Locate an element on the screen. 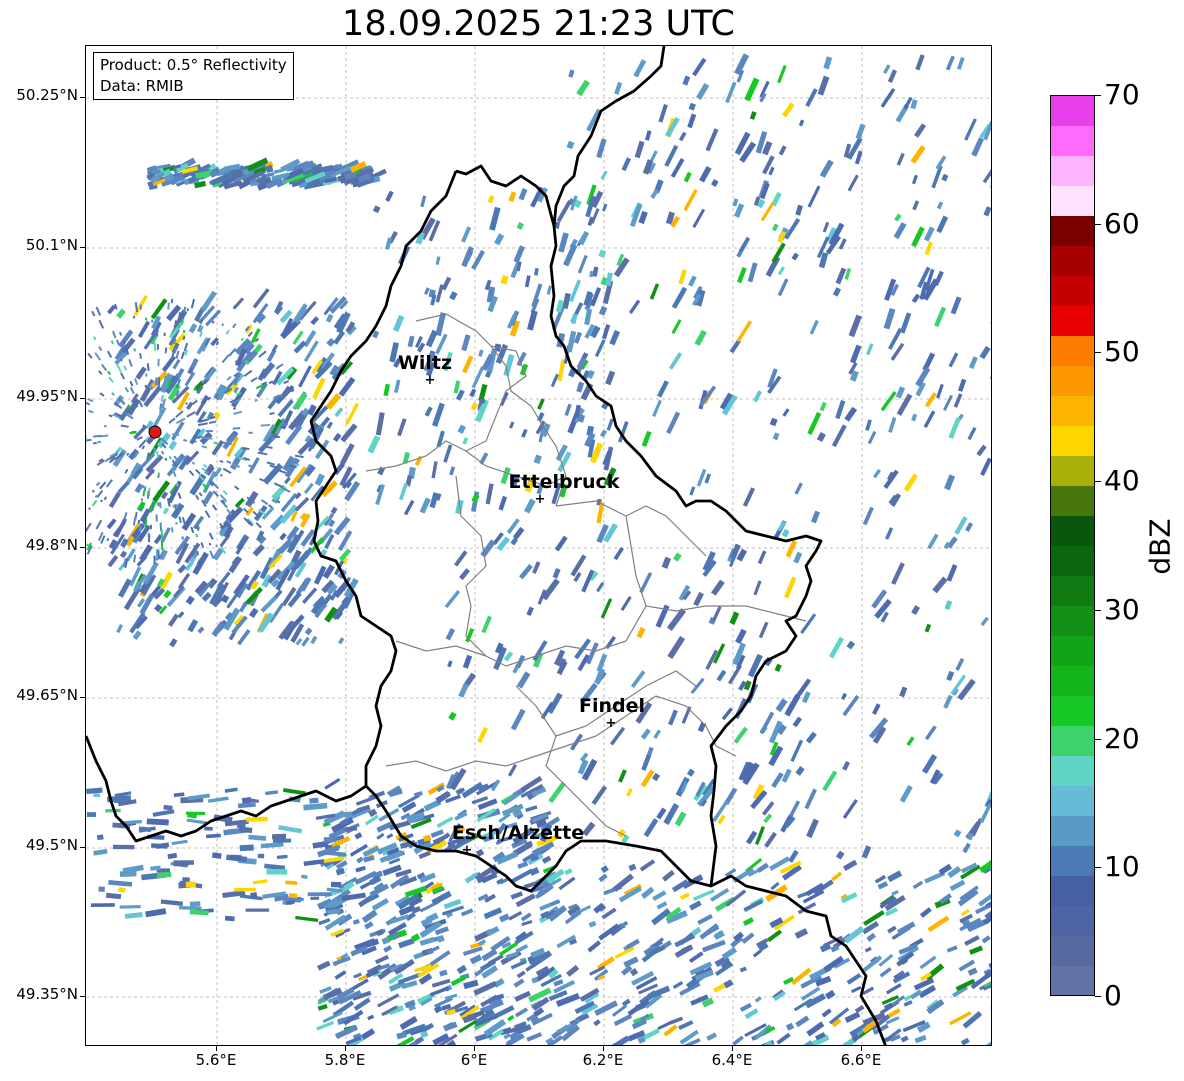 The width and height of the screenshot is (1184, 1081). lat-label: 50.25°N is located at coordinates (47, 95).